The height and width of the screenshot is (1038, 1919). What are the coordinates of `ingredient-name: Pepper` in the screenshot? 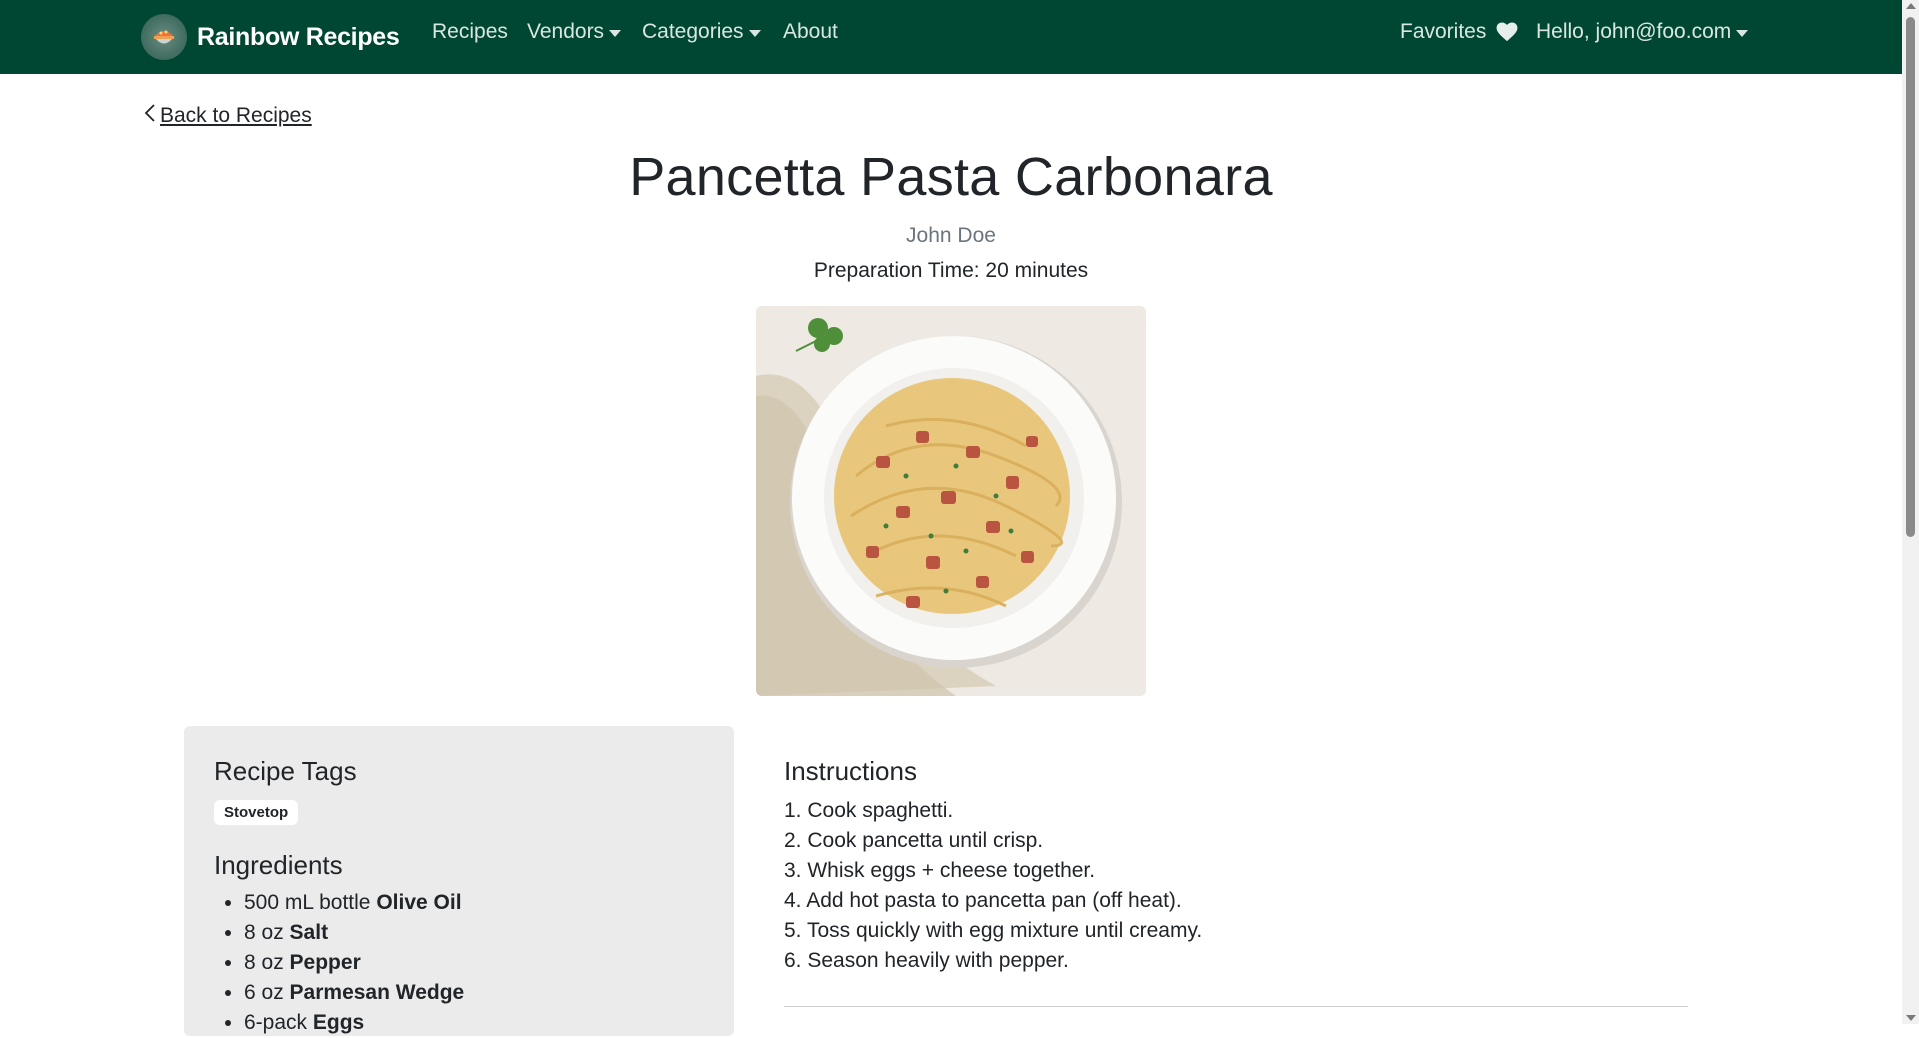 It's located at (325, 962).